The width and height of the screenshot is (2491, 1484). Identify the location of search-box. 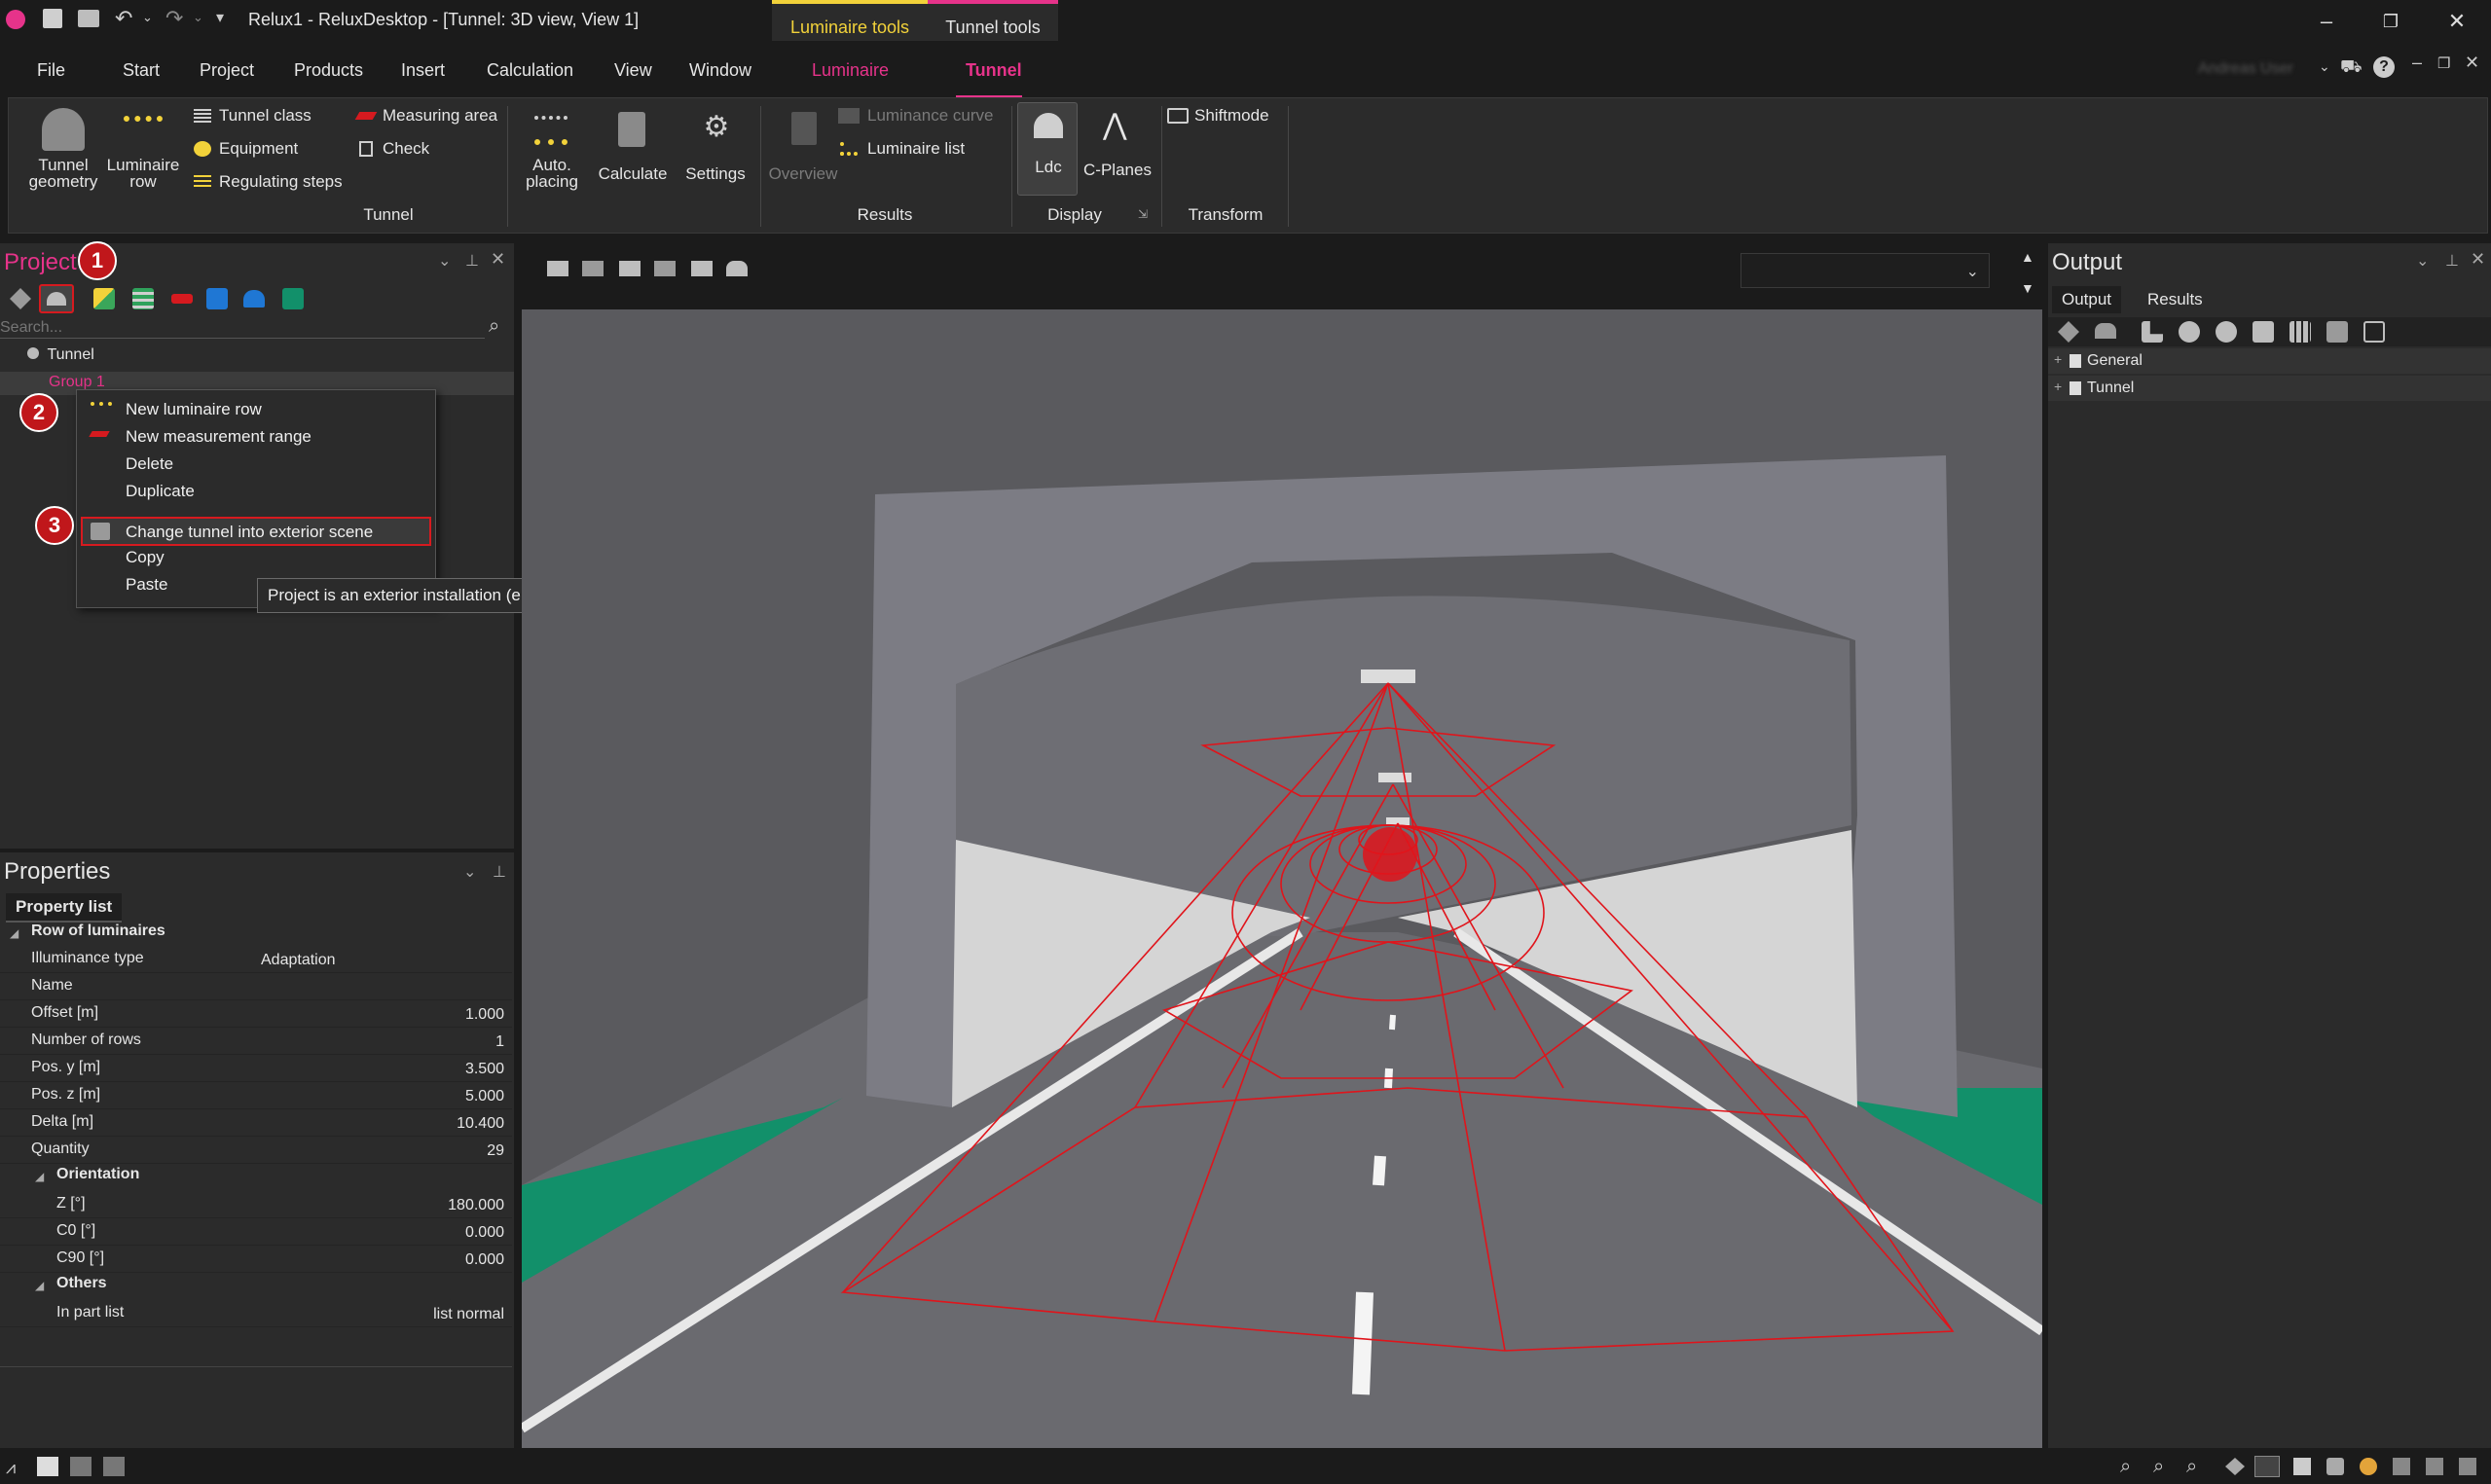
(242, 328).